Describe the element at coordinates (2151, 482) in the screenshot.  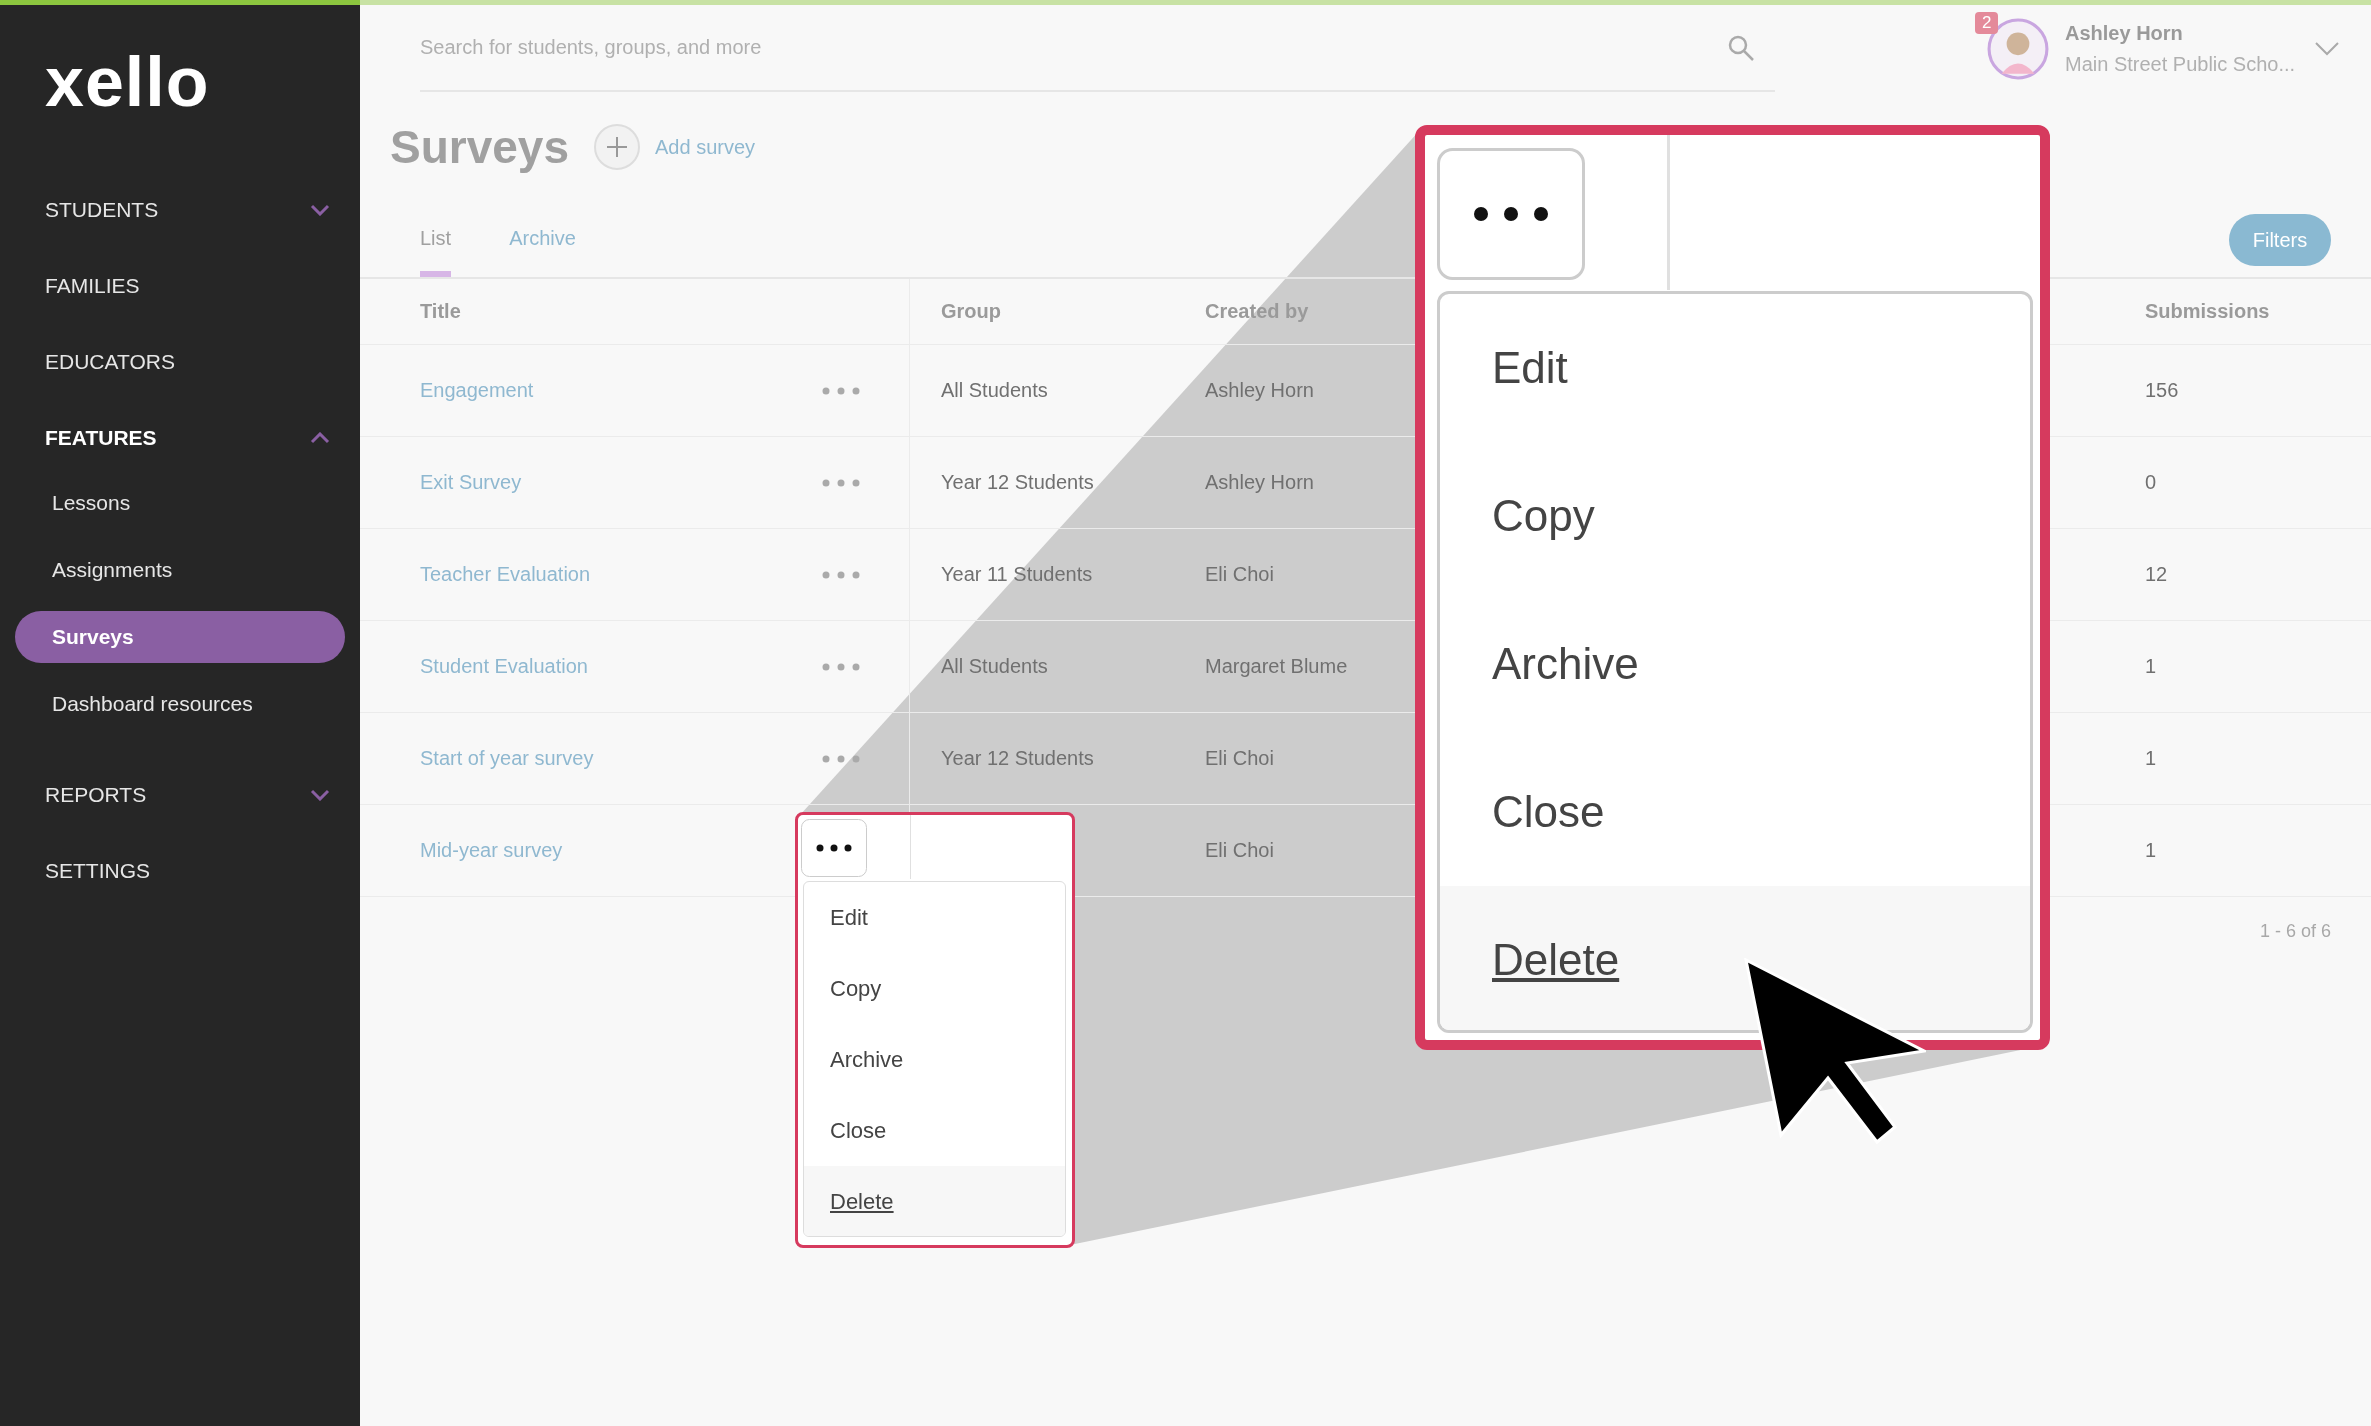
I see `table-cell: 0` at that location.